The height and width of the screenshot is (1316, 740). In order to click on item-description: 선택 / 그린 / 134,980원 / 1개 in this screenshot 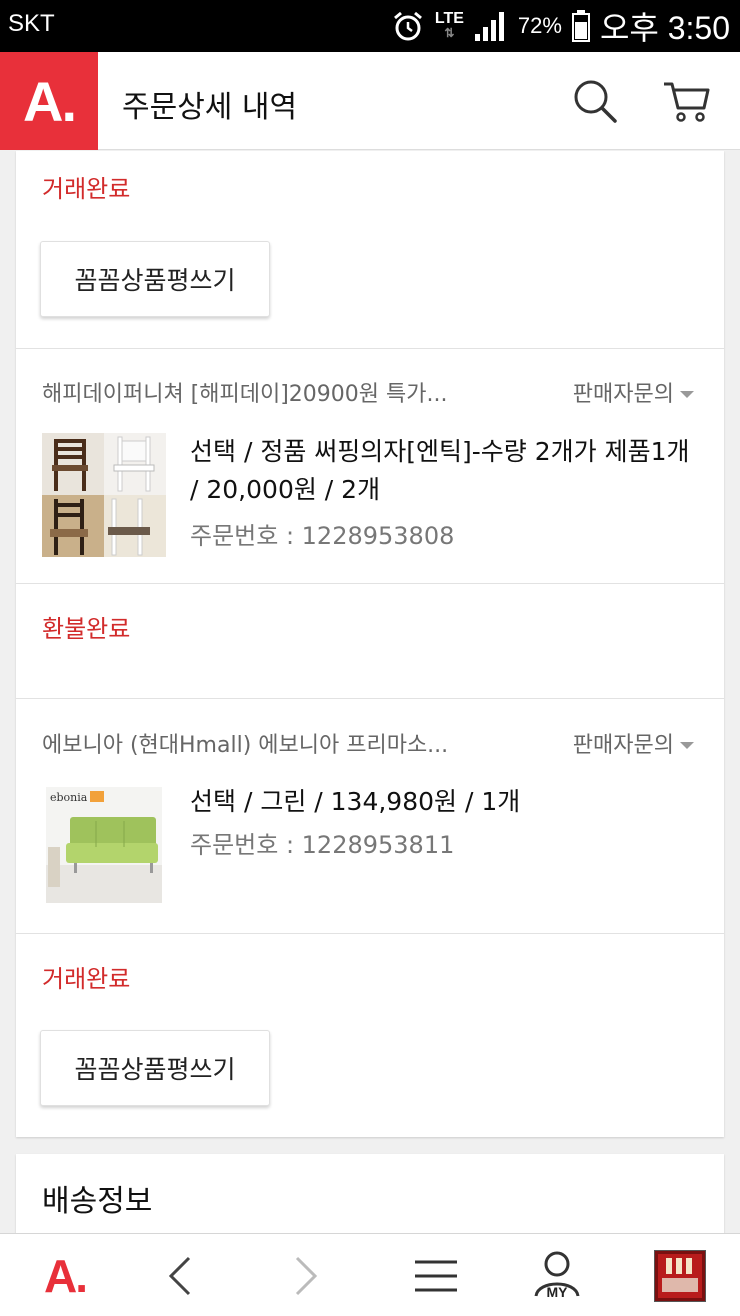, I will do `click(355, 801)`.